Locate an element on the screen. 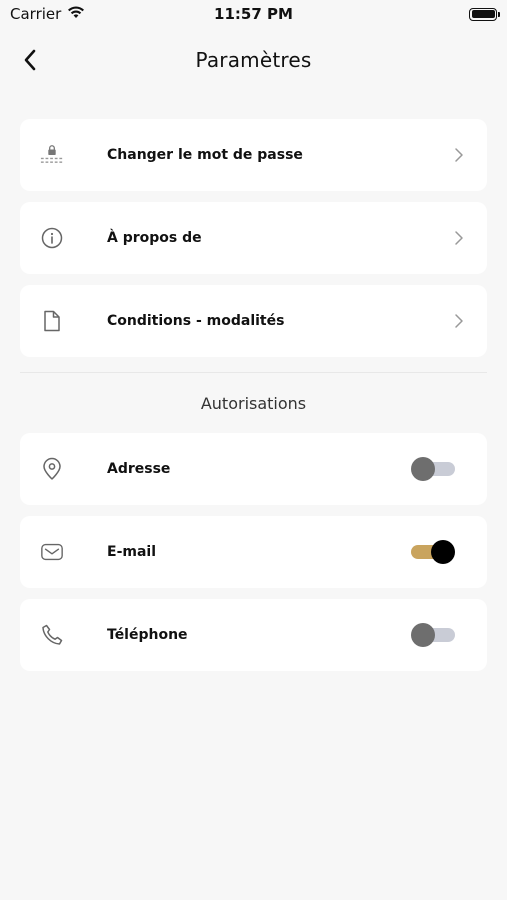 This screenshot has width=507, height=900. battery-icon is located at coordinates (484, 14).